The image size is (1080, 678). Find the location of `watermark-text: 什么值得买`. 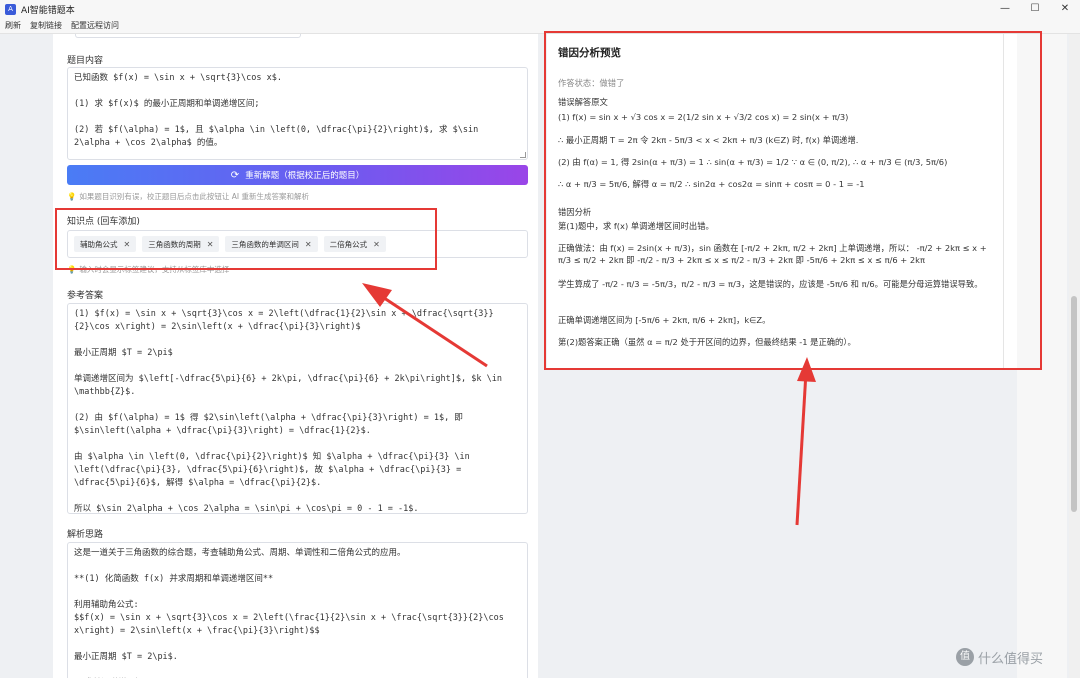

watermark-text: 什么值得买 is located at coordinates (1011, 659).